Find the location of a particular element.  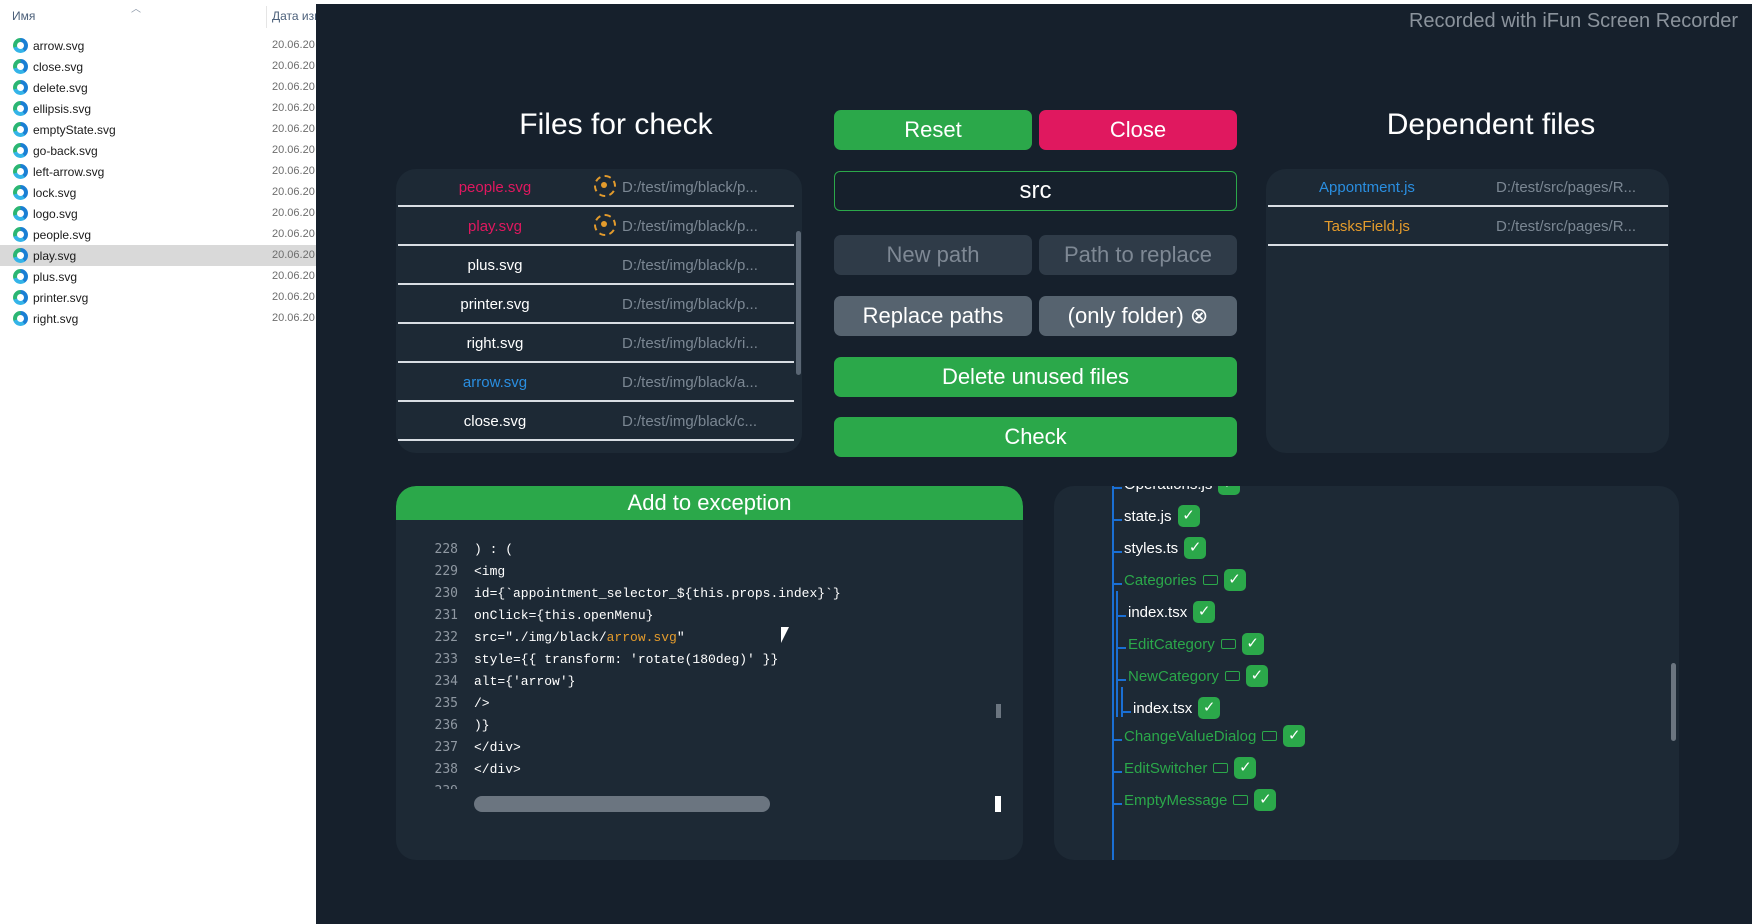

explorer-file-row: play.svg 20.06.20 is located at coordinates (158, 255).